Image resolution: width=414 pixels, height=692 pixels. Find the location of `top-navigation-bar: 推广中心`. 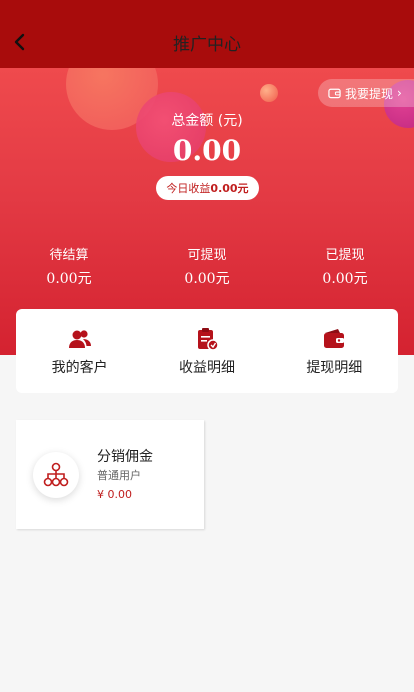

top-navigation-bar: 推广中心 is located at coordinates (207, 34).